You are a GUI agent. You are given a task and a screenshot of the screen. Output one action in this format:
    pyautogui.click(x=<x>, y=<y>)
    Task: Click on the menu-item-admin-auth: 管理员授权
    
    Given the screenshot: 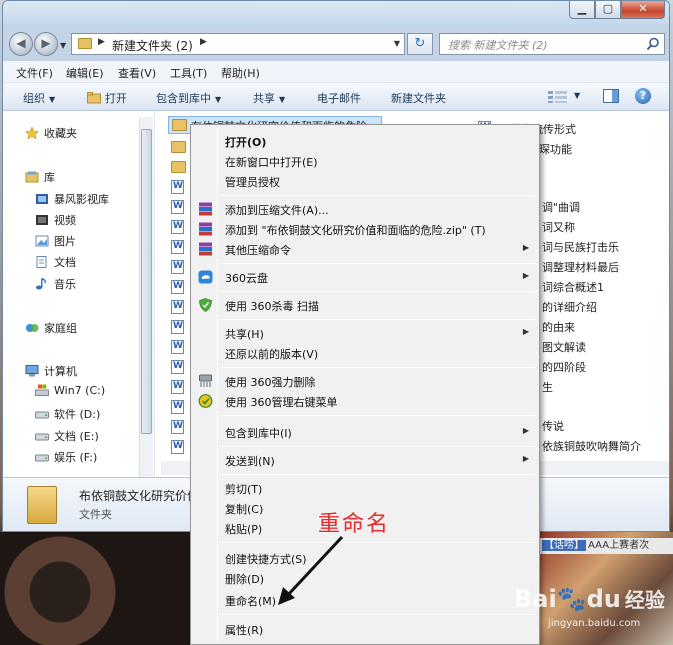 What is the action you would take?
    pyautogui.click(x=365, y=181)
    